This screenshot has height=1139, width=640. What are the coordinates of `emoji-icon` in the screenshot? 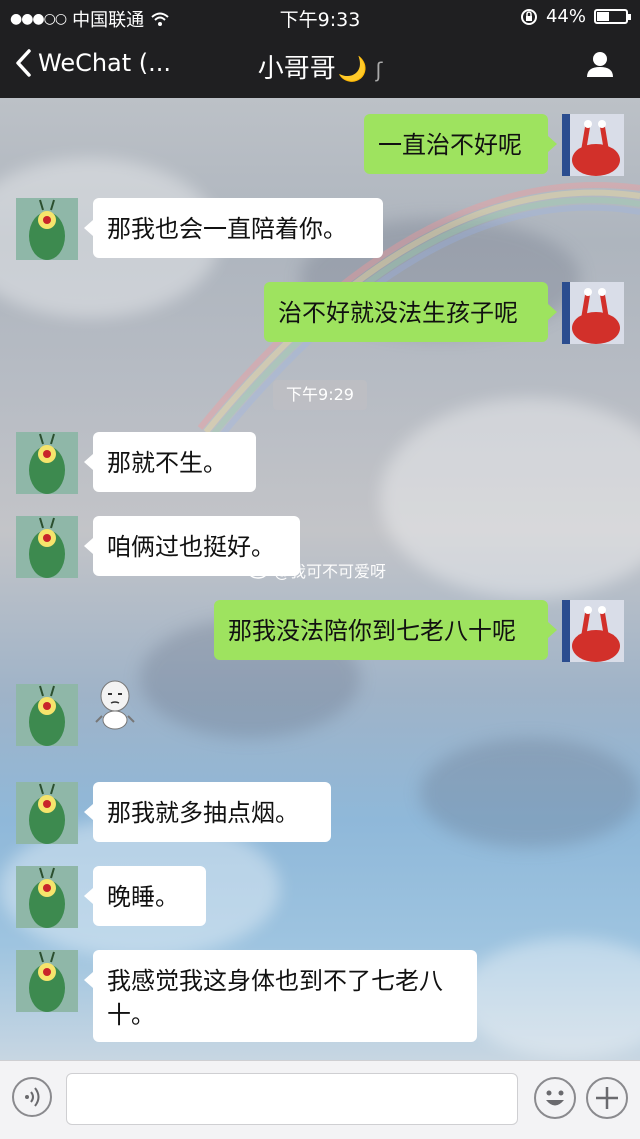 It's located at (555, 1098).